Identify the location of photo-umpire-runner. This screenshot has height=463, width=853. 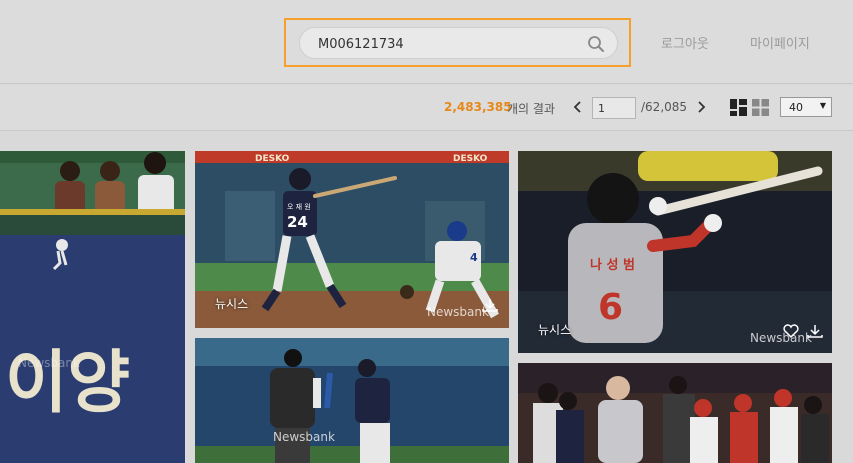
(352, 400).